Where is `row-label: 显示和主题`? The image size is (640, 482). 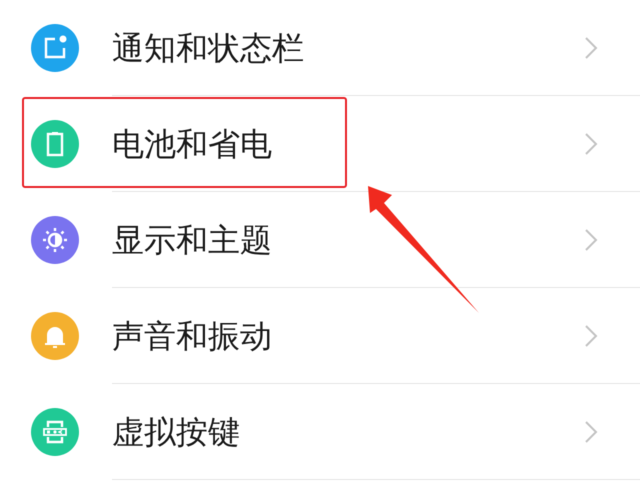
row-label: 显示和主题 is located at coordinates (192, 240).